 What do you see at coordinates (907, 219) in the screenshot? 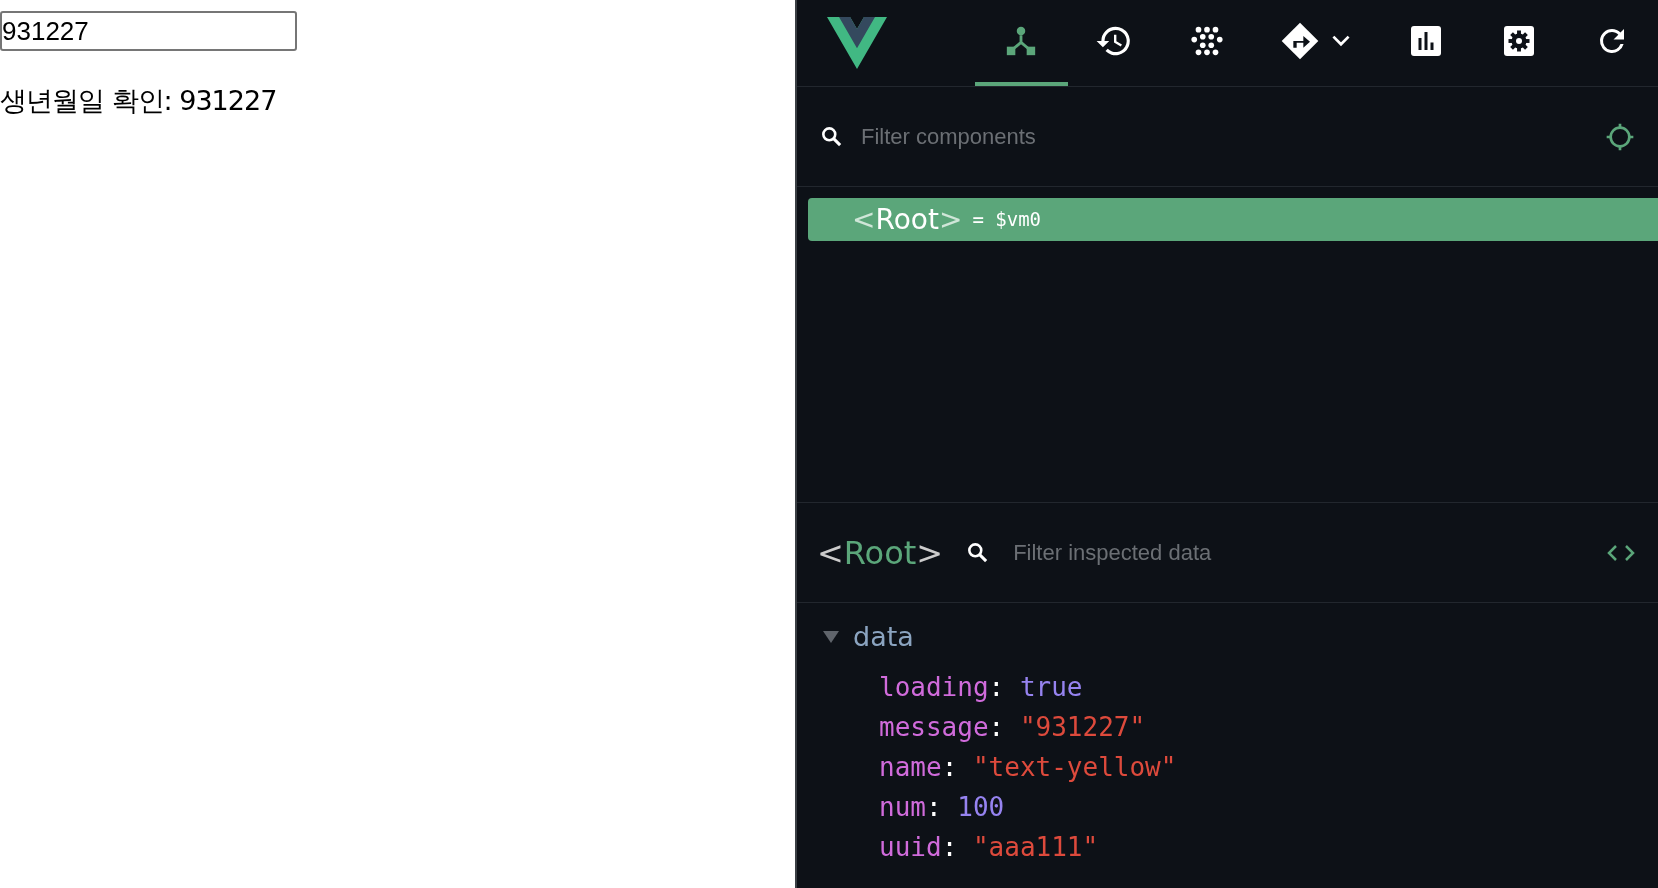
I see `component-name: <Root>` at bounding box center [907, 219].